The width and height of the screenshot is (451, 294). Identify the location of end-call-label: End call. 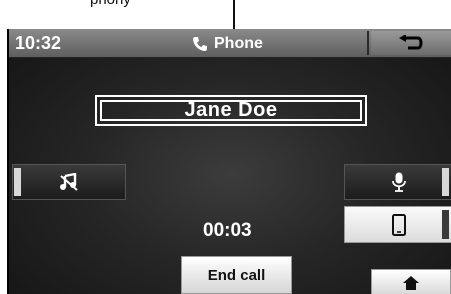
(236, 275).